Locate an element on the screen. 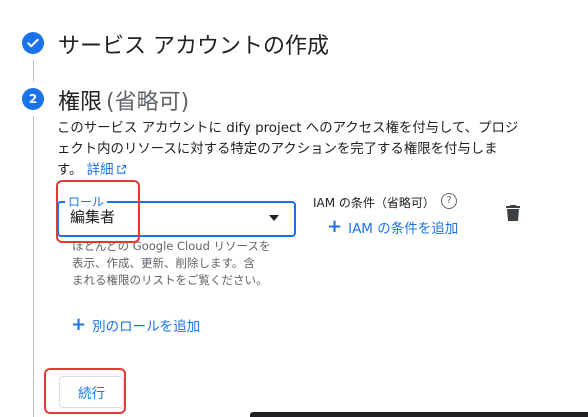 Image resolution: width=588 pixels, height=417 pixels. role-hint-line3: まれる権限のリストをご覧ください。 is located at coordinates (170, 280).